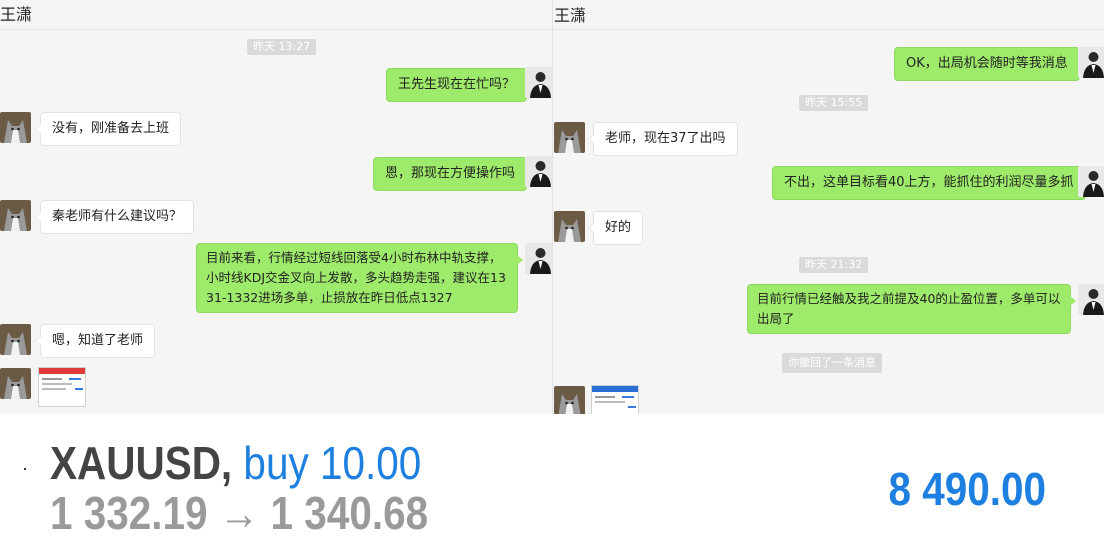  Describe the element at coordinates (911, 309) in the screenshot. I see `message-bubble-outgoing: 目前行情已经触及我之前提及40的止盈位置，多单可以 出局了` at that location.